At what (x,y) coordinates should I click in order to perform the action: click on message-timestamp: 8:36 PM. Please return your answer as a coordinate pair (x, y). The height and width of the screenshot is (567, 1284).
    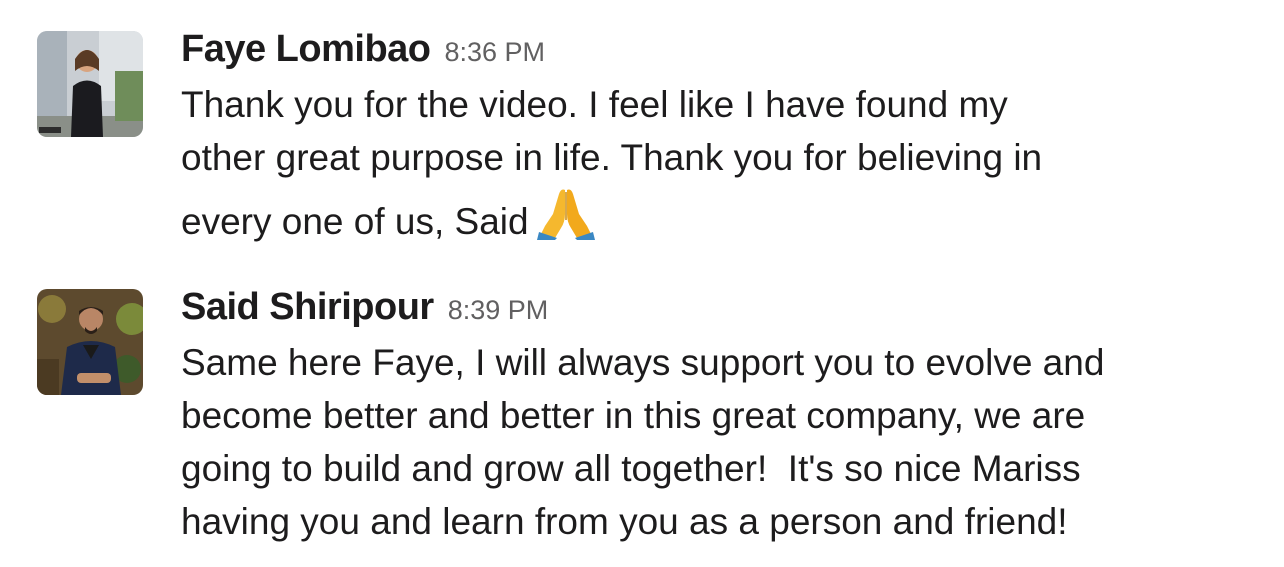
    Looking at the image, I should click on (495, 52).